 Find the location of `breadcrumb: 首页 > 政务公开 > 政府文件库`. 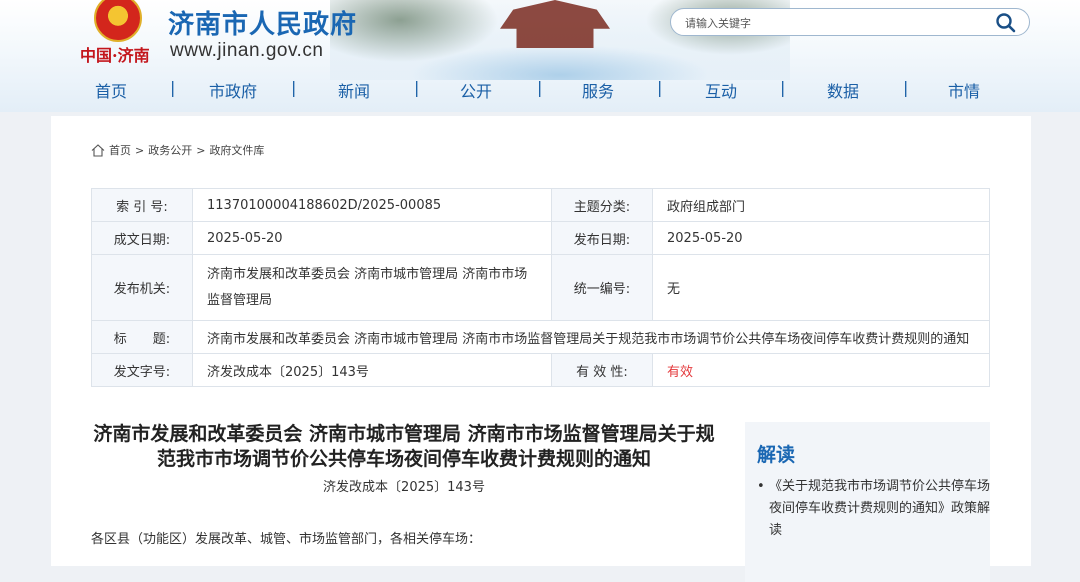

breadcrumb: 首页 > 政务公开 > 政府文件库 is located at coordinates (177, 150).